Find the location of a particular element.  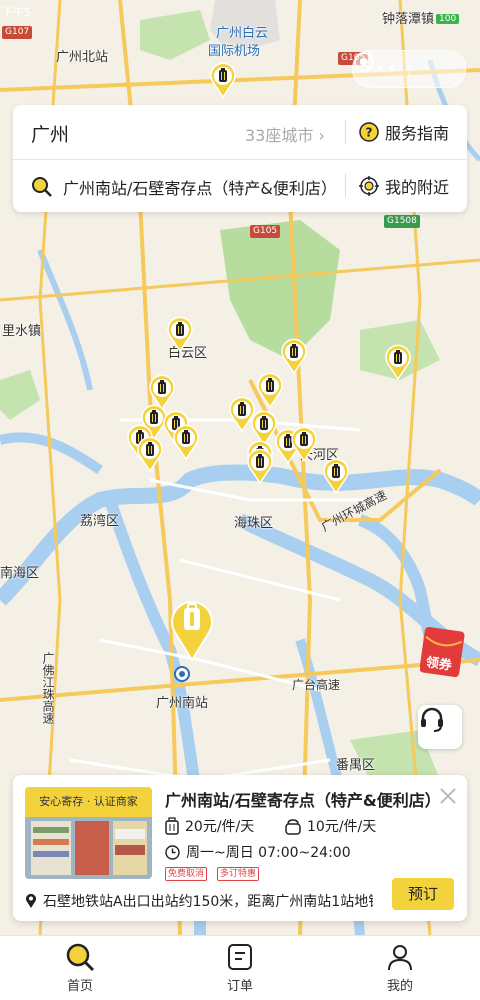

coupon-label: 领券 is located at coordinates (438, 664).